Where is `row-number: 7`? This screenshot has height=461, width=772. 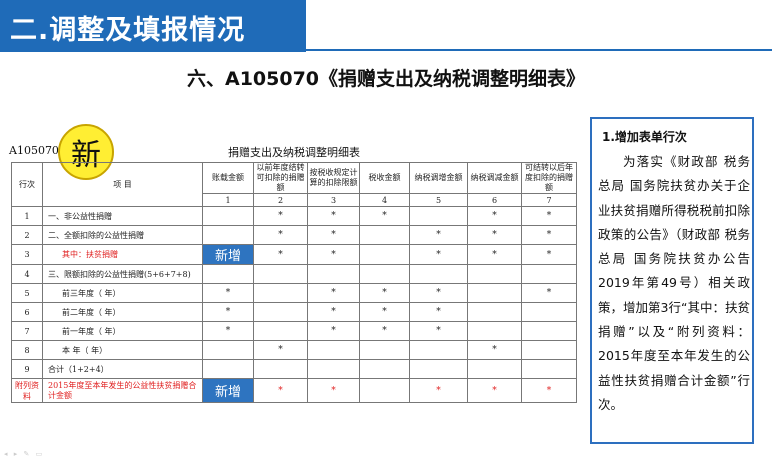
row-number: 7 is located at coordinates (27, 331).